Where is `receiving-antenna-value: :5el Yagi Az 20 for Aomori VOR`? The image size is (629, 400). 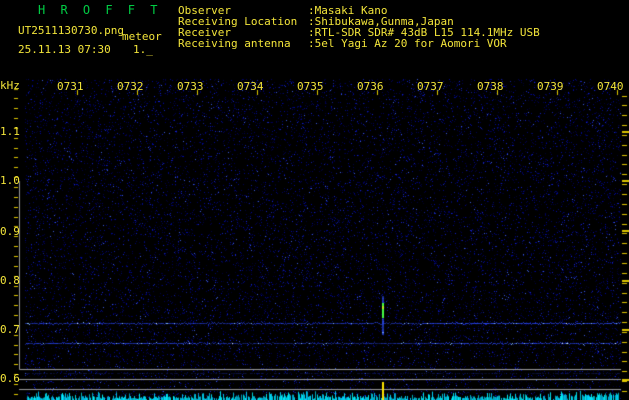 receiving-antenna-value: :5el Yagi Az 20 for Aomori VOR is located at coordinates (407, 43).